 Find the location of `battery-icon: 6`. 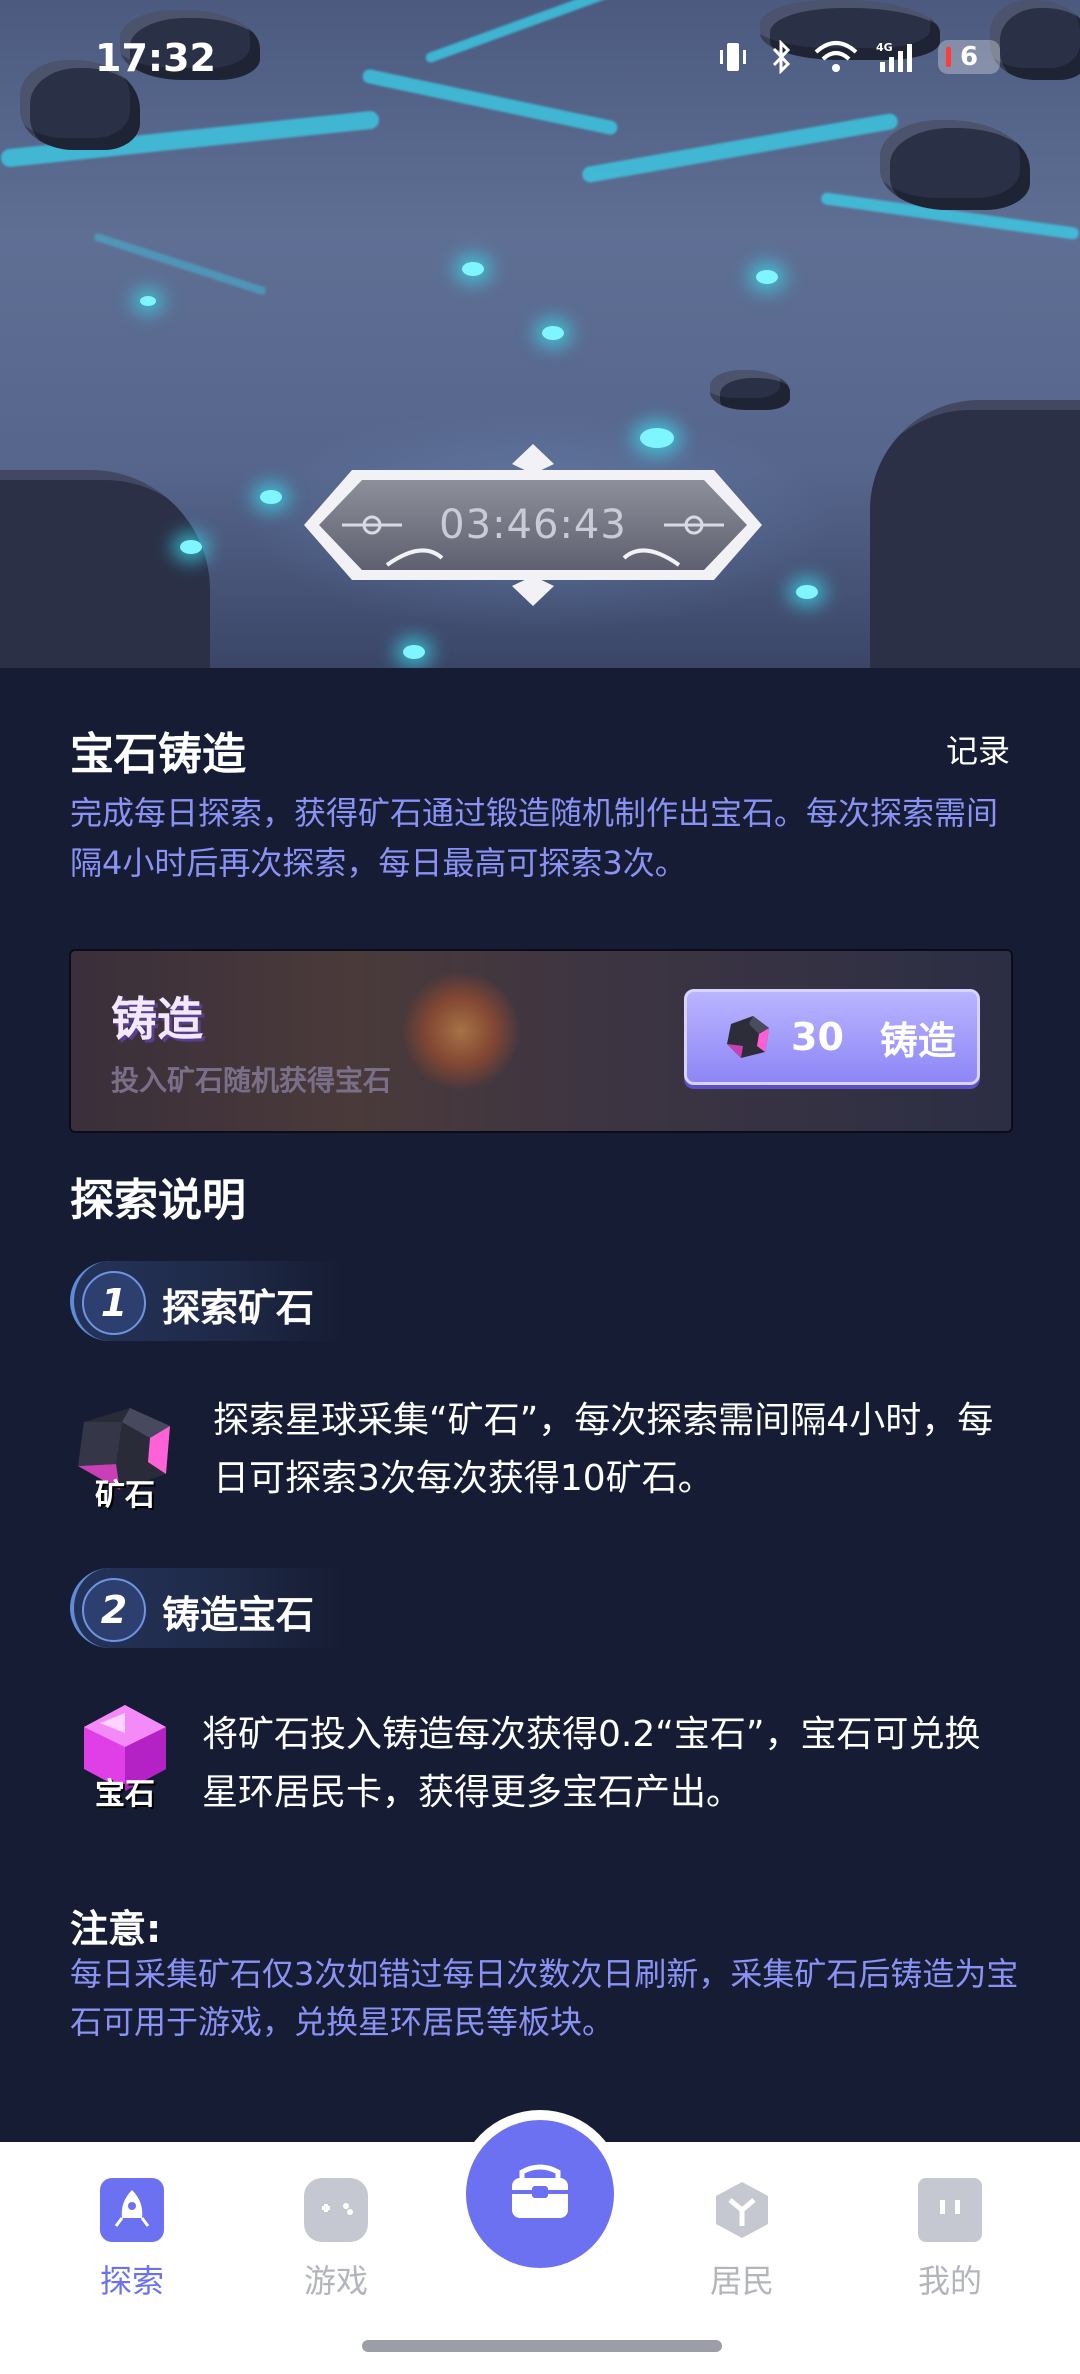

battery-icon: 6 is located at coordinates (969, 57).